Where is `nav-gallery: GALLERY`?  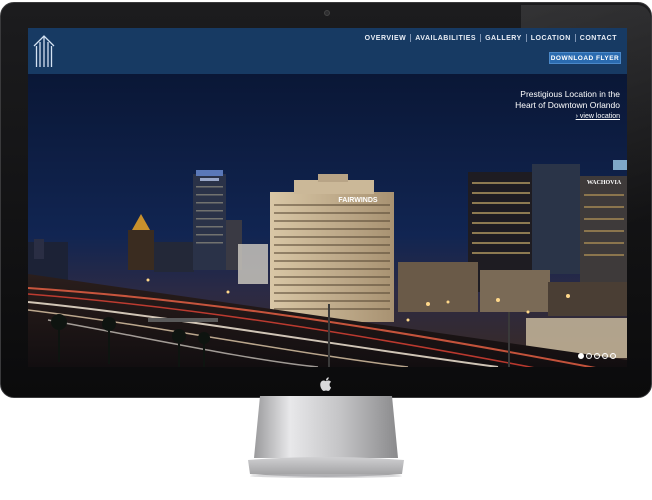 nav-gallery: GALLERY is located at coordinates (503, 38).